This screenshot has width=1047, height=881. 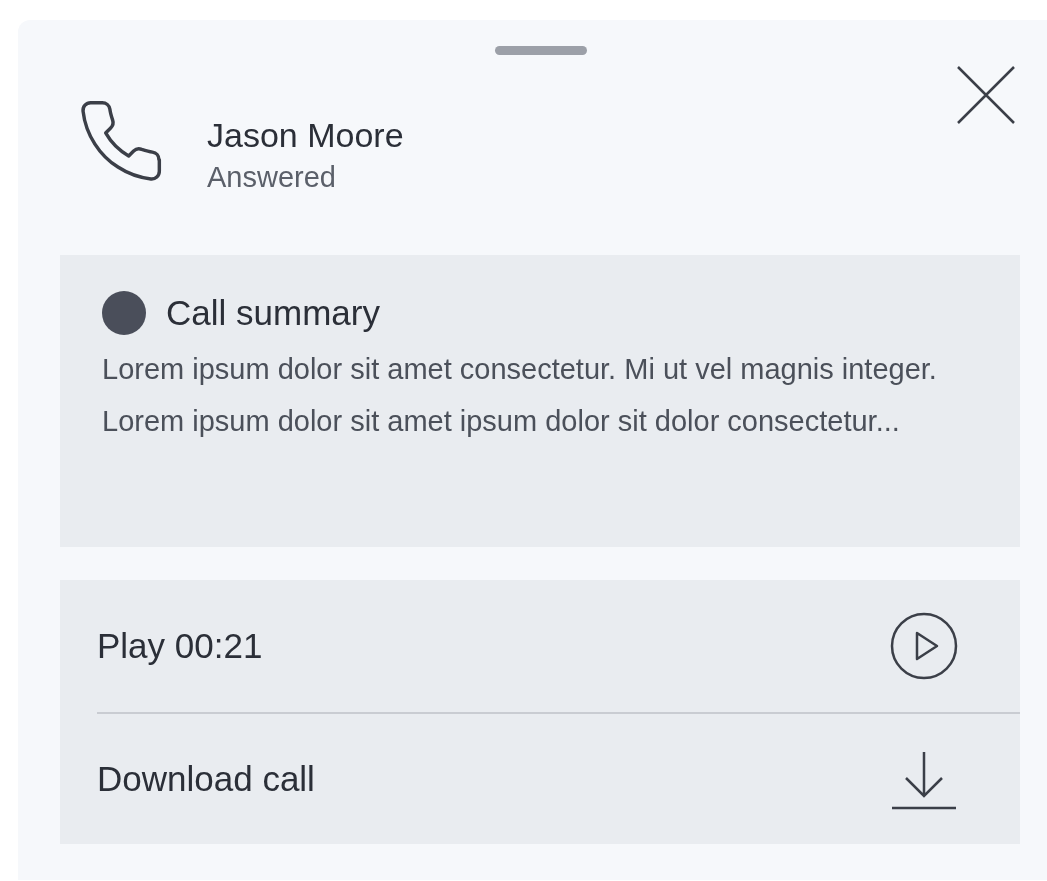 What do you see at coordinates (558, 646) in the screenshot?
I see `play-button: Play 00:21` at bounding box center [558, 646].